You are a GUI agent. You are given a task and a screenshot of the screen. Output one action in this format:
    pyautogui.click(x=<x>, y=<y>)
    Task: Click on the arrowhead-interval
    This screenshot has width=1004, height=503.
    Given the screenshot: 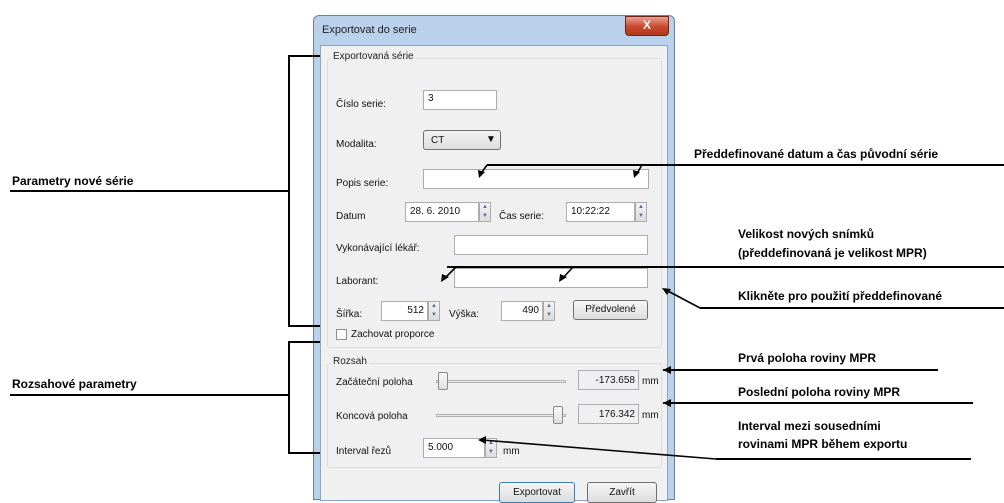 What is the action you would take?
    pyautogui.click(x=482, y=440)
    